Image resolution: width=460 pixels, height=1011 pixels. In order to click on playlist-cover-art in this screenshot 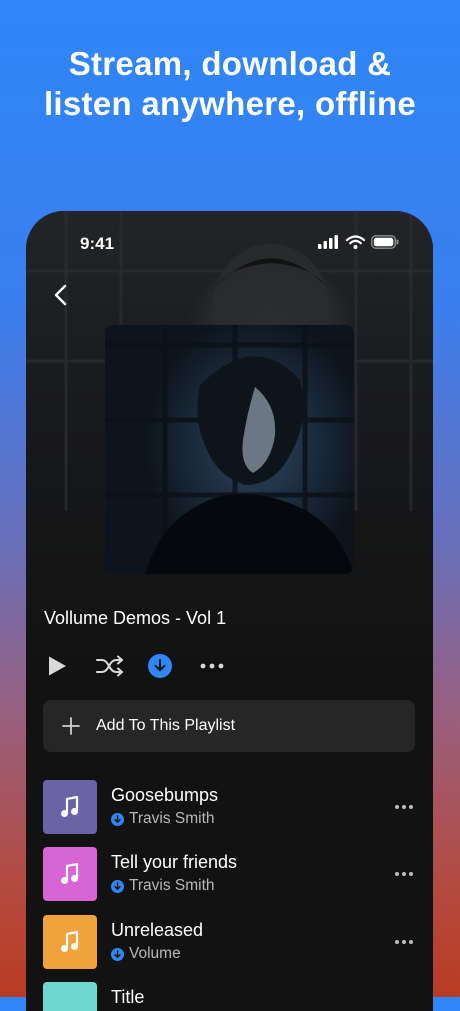, I will do `click(229, 449)`.